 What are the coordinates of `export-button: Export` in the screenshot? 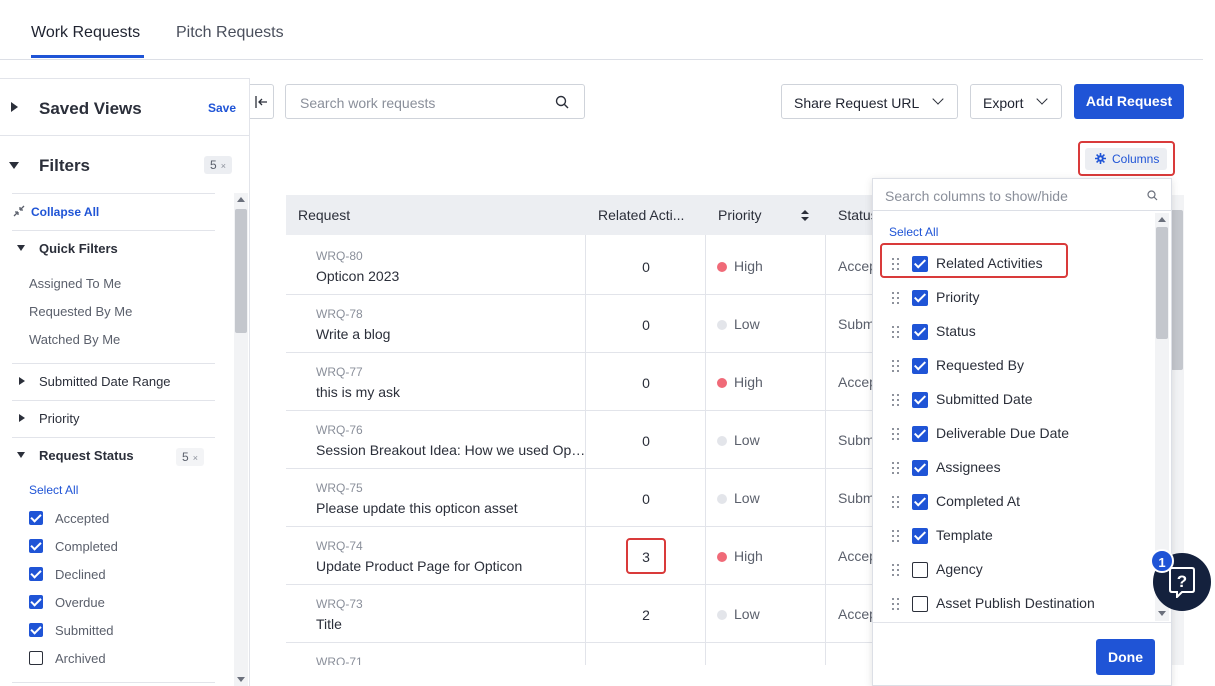 It's located at (1016, 101).